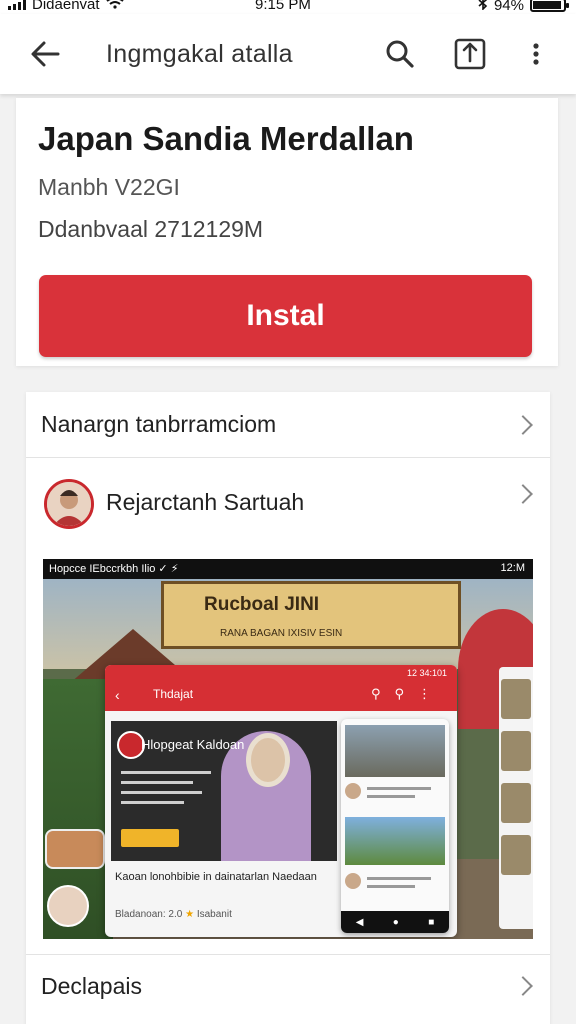  What do you see at coordinates (288, 985) in the screenshot?
I see `details-row: Declapais` at bounding box center [288, 985].